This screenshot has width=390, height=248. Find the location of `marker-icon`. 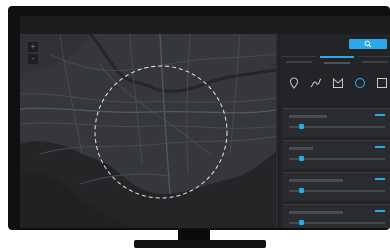

marker-icon is located at coordinates (294, 83).